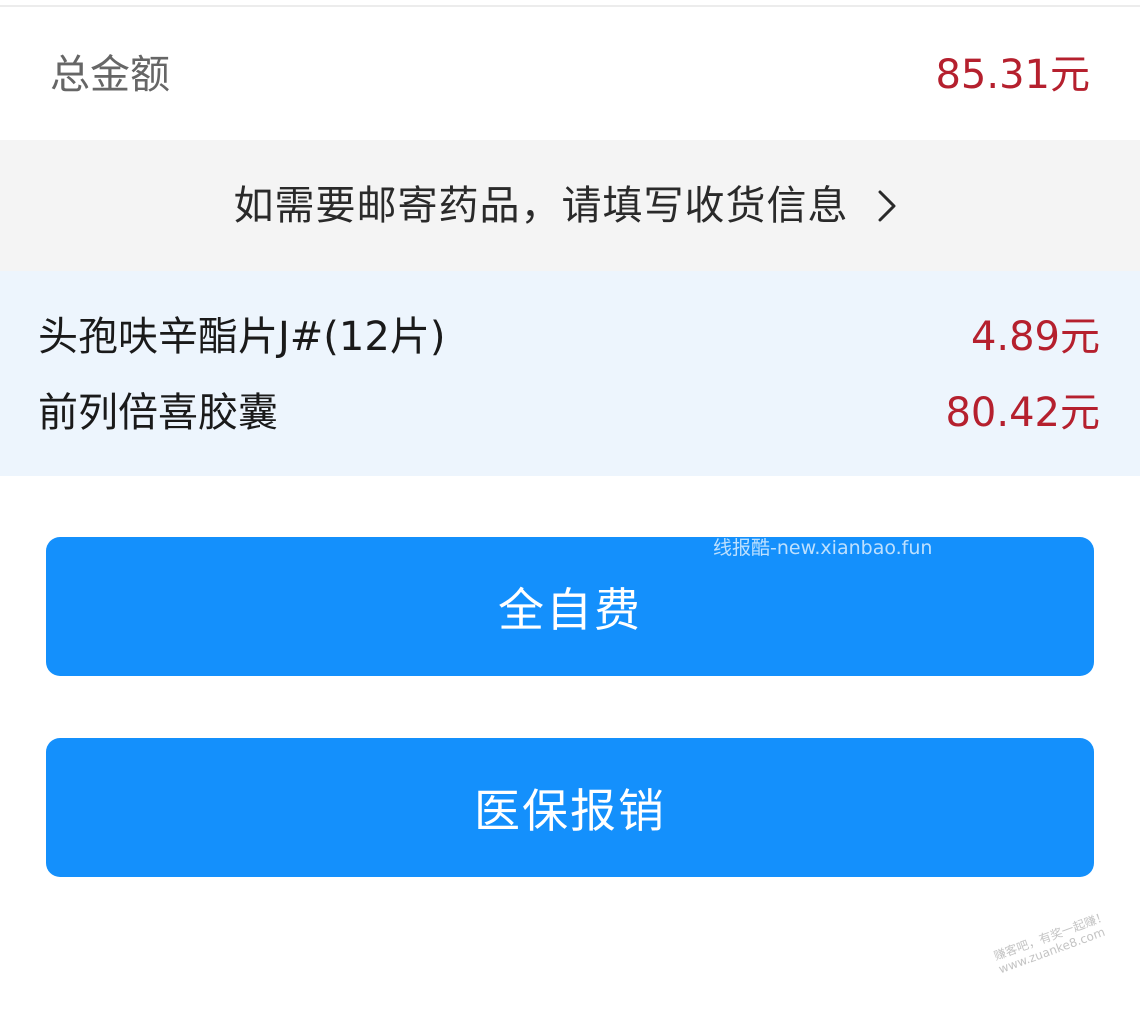 The width and height of the screenshot is (1140, 1018). I want to click on list-item: 头孢呋辛酯片J#(12片) 4.89元, so click(570, 337).